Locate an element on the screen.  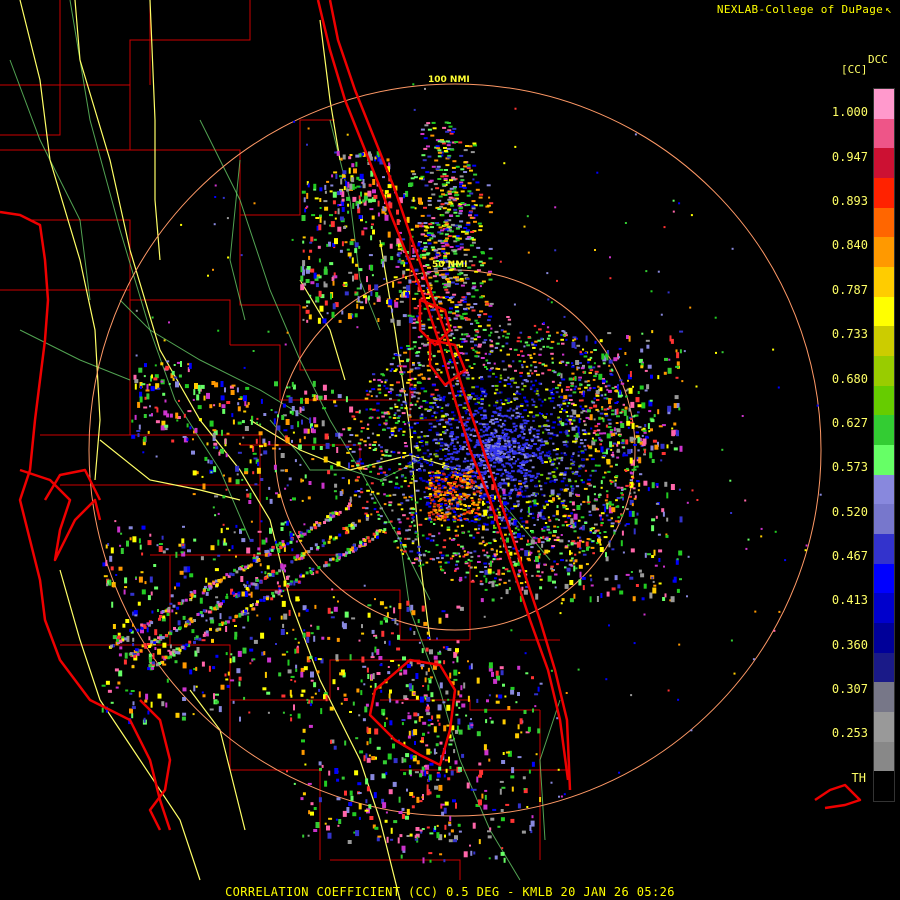
county-boundary is located at coordinates (85, 368).